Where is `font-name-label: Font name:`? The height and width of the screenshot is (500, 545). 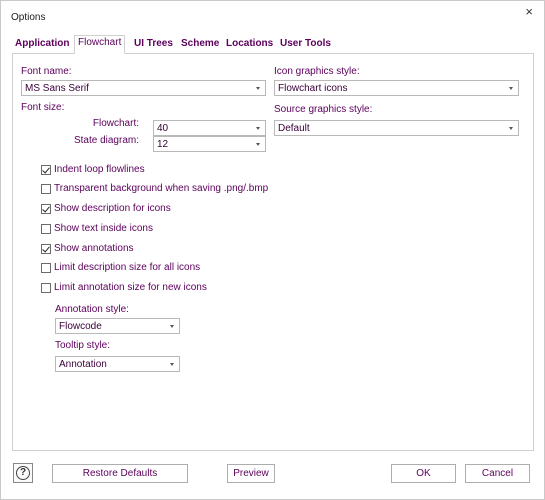 font-name-label: Font name: is located at coordinates (46, 71).